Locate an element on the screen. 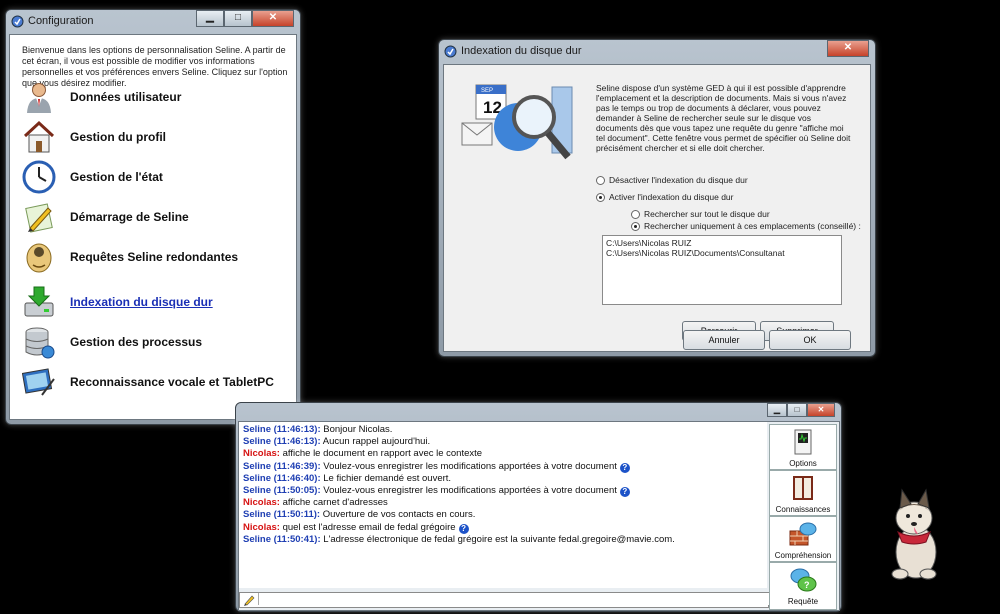 This screenshot has width=1000, height=614. indexation-illustration-icon: SEP 12 is located at coordinates (517, 122).